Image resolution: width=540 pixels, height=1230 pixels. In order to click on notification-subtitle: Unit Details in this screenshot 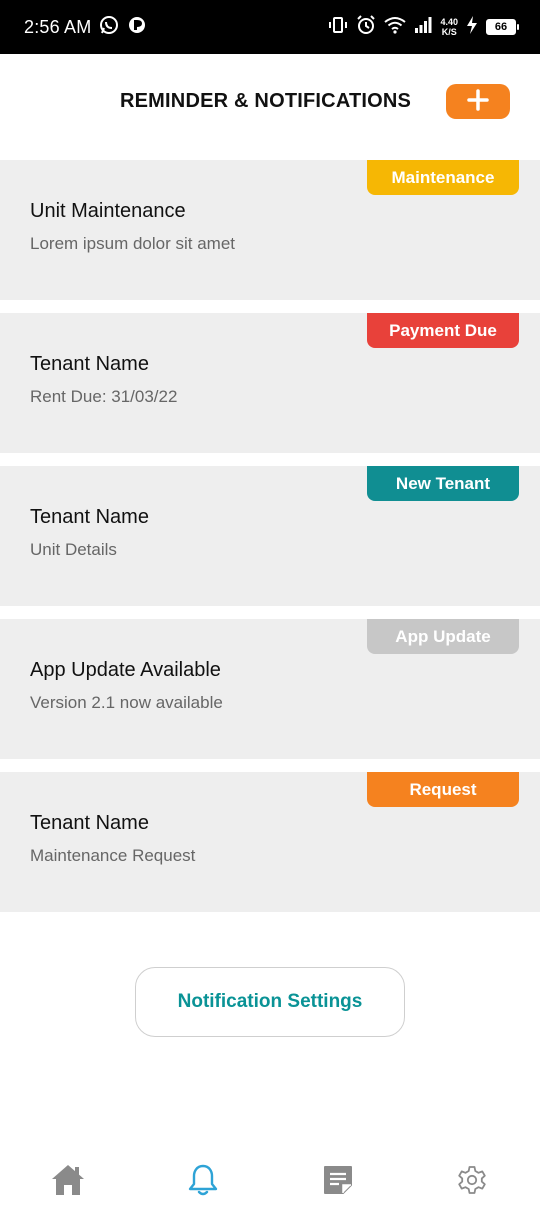, I will do `click(73, 549)`.